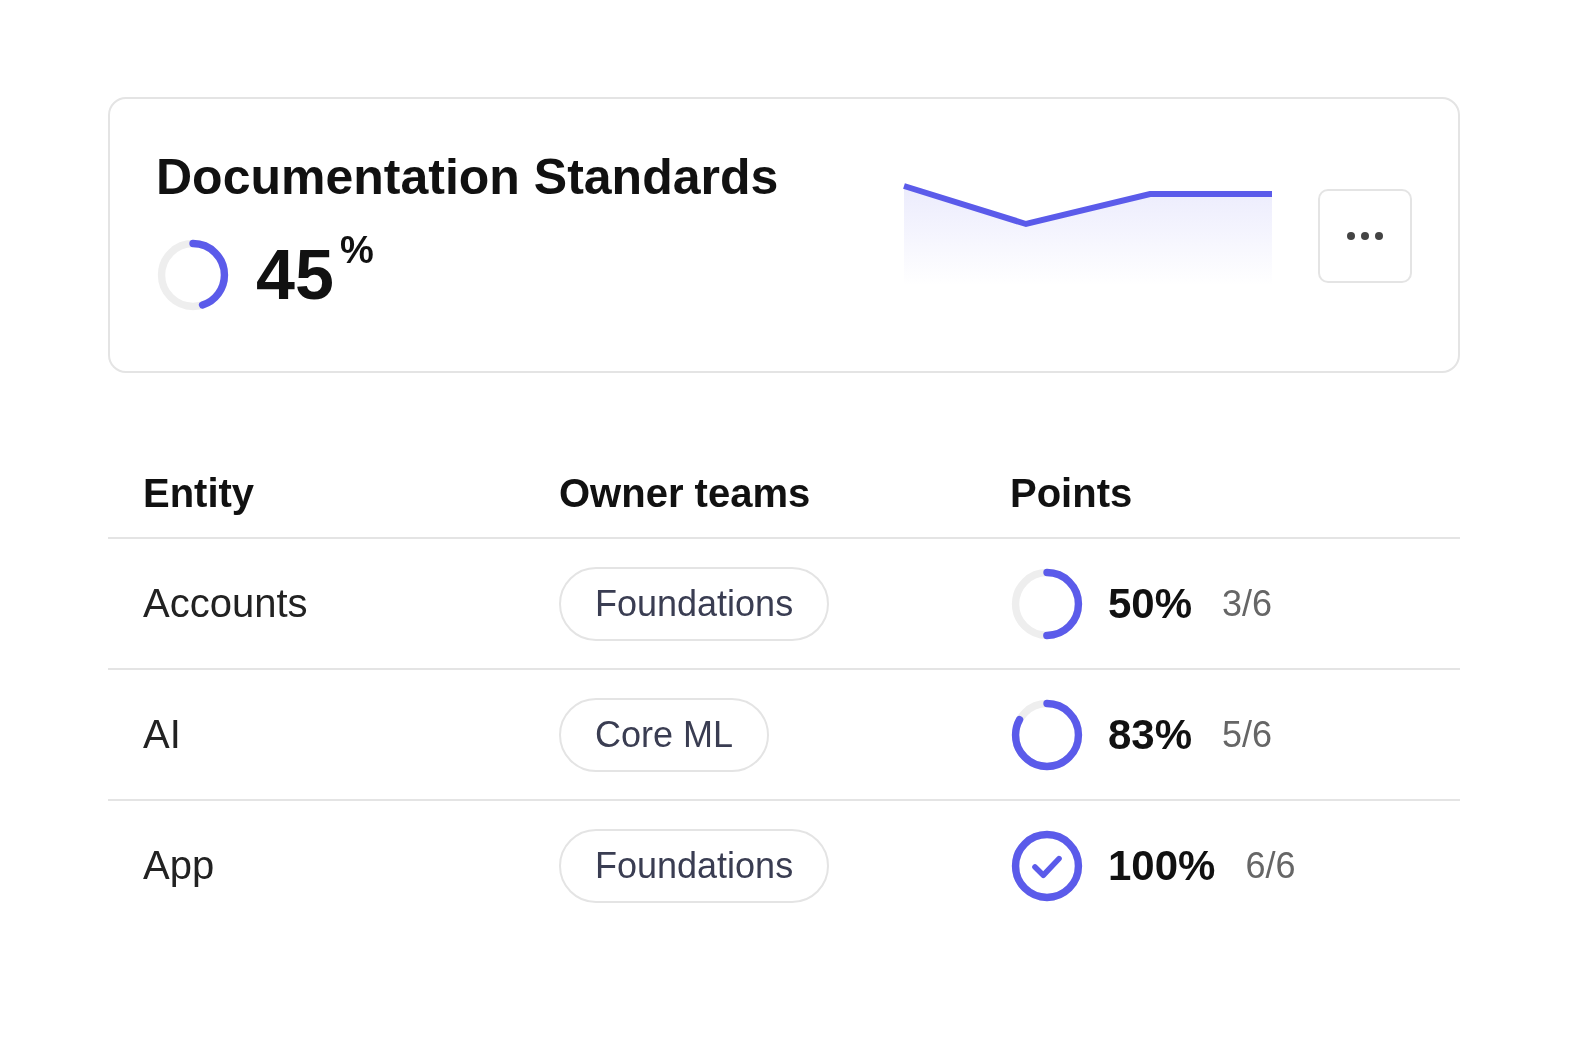 The height and width of the screenshot is (1050, 1572). What do you see at coordinates (162, 734) in the screenshot?
I see `entity-name: AI` at bounding box center [162, 734].